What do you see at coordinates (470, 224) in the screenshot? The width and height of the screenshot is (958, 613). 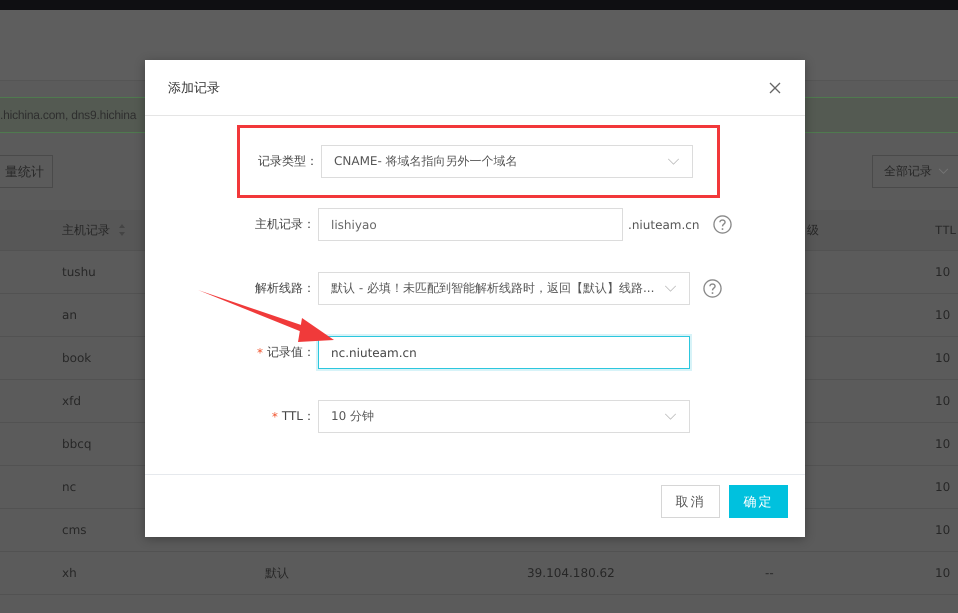 I see `input-field: lishiyao` at bounding box center [470, 224].